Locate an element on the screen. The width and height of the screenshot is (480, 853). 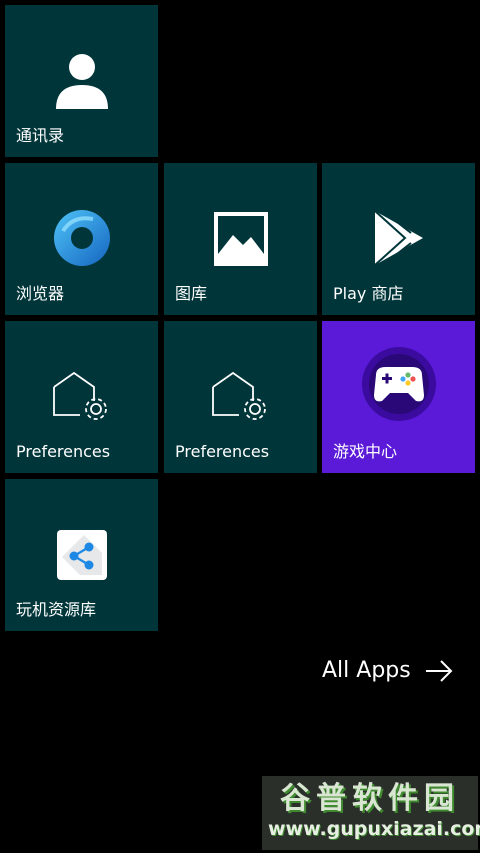
tile-preferences-1: Preferences is located at coordinates (81, 397).